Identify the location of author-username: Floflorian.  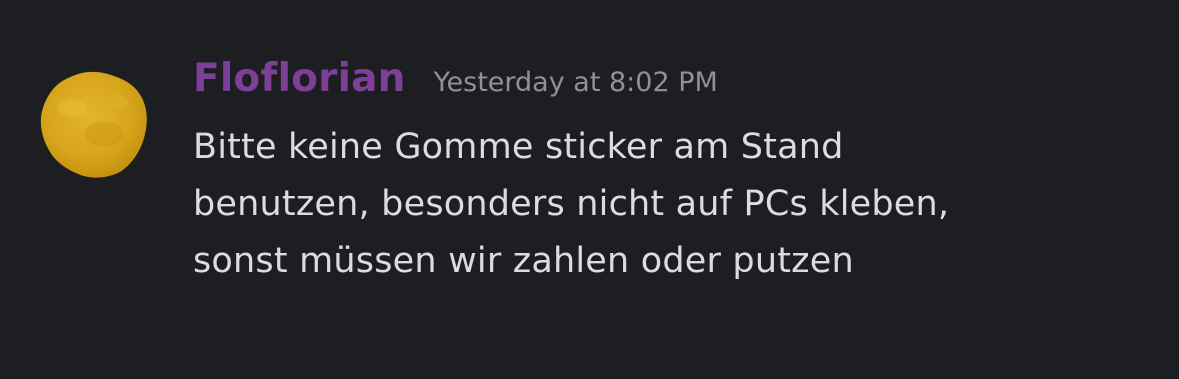
(299, 78).